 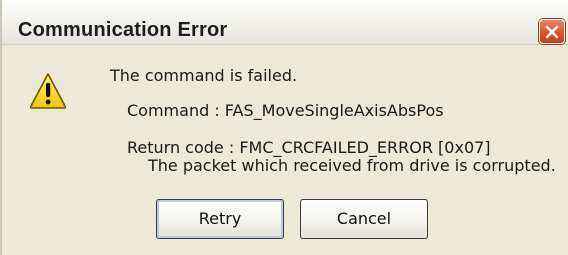 What do you see at coordinates (364, 219) in the screenshot?
I see `cancel-button: Cancel` at bounding box center [364, 219].